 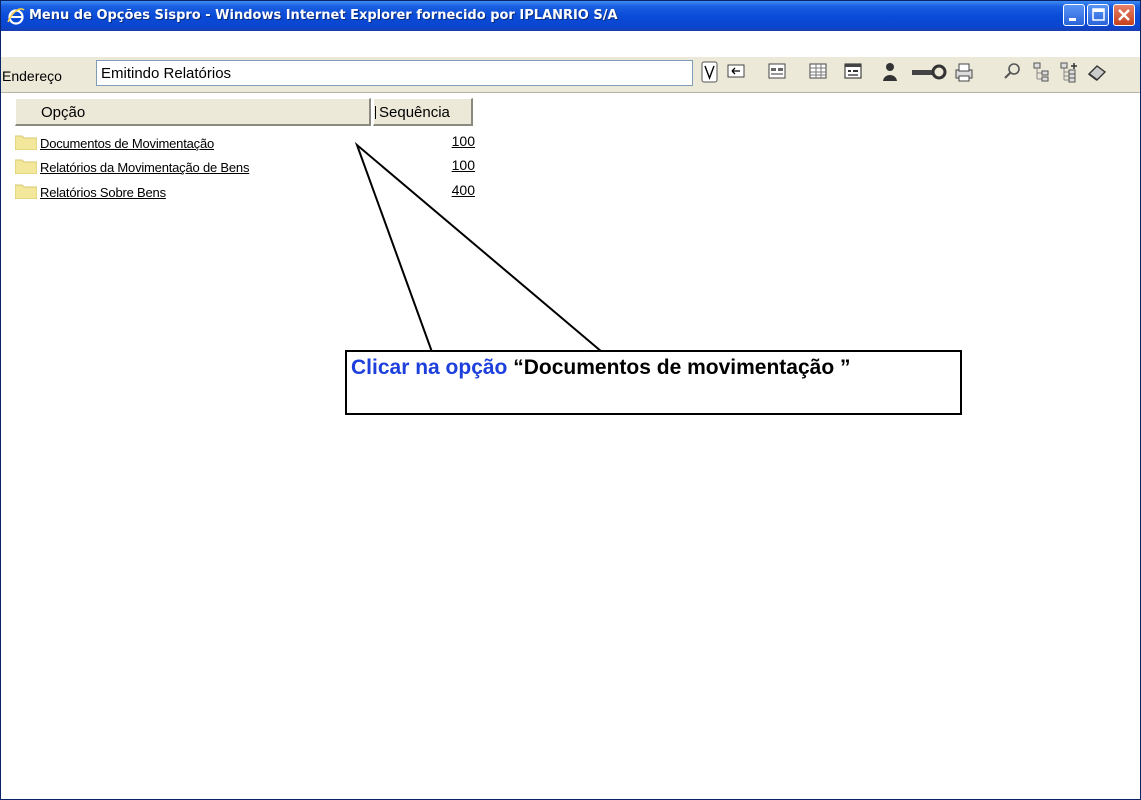 What do you see at coordinates (463, 190) in the screenshot?
I see `sequence-link: 400` at bounding box center [463, 190].